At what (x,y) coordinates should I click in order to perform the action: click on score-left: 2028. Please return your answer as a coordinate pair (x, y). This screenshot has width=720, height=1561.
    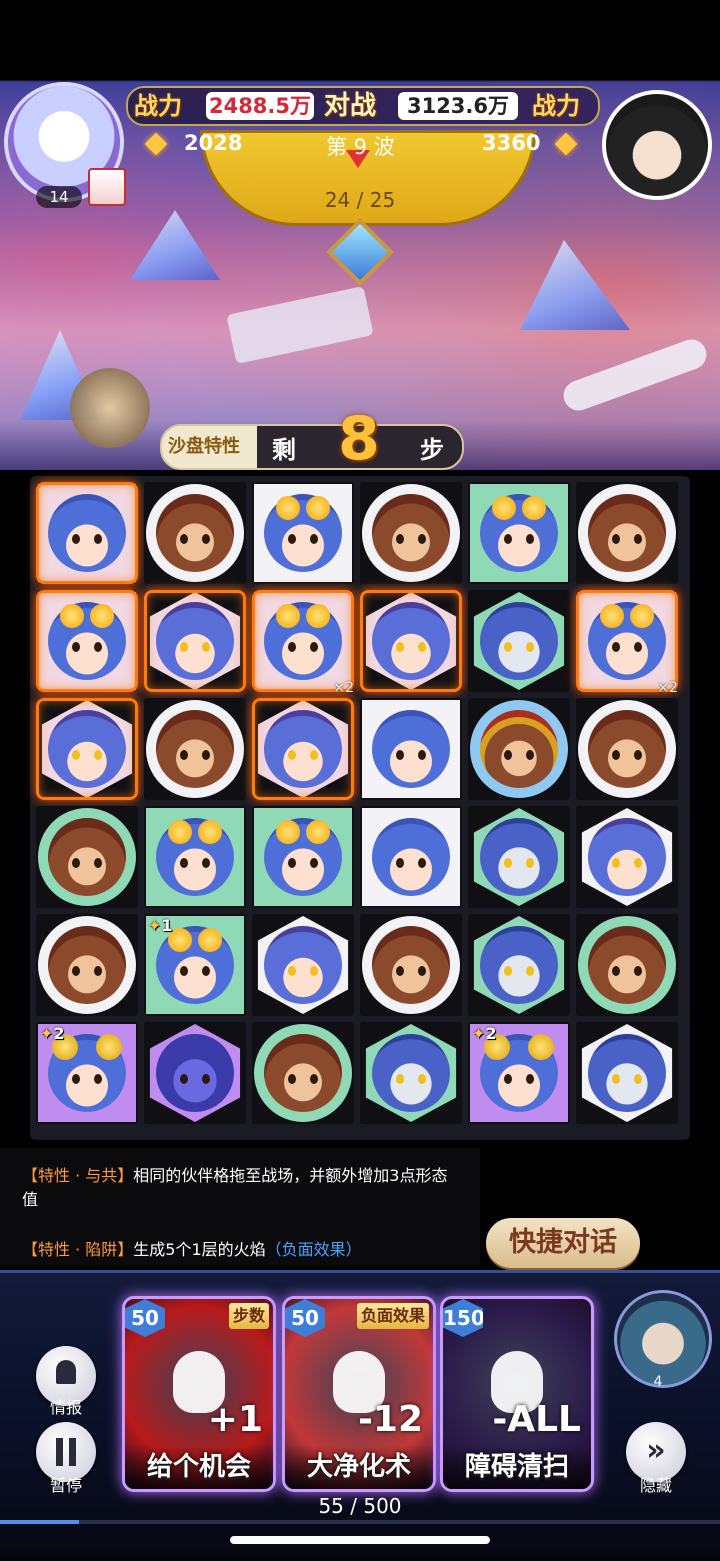
    Looking at the image, I should click on (213, 143).